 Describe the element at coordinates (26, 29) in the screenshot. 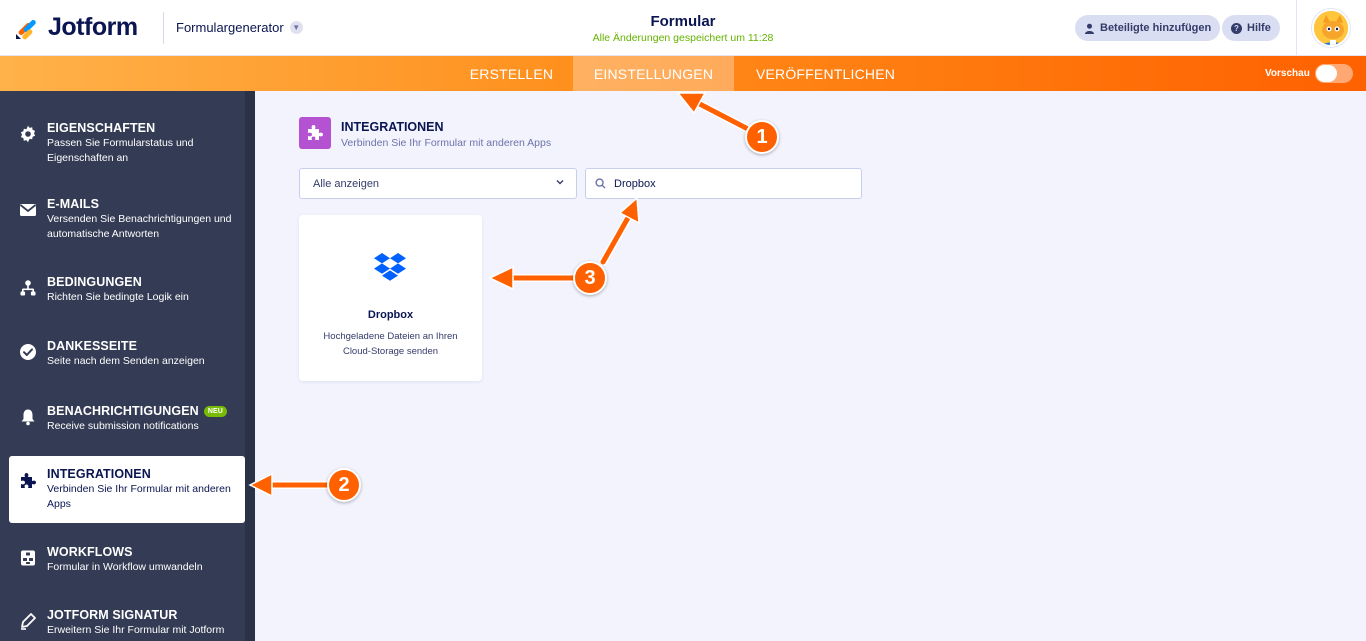

I see `jotform-logo-icon` at that location.